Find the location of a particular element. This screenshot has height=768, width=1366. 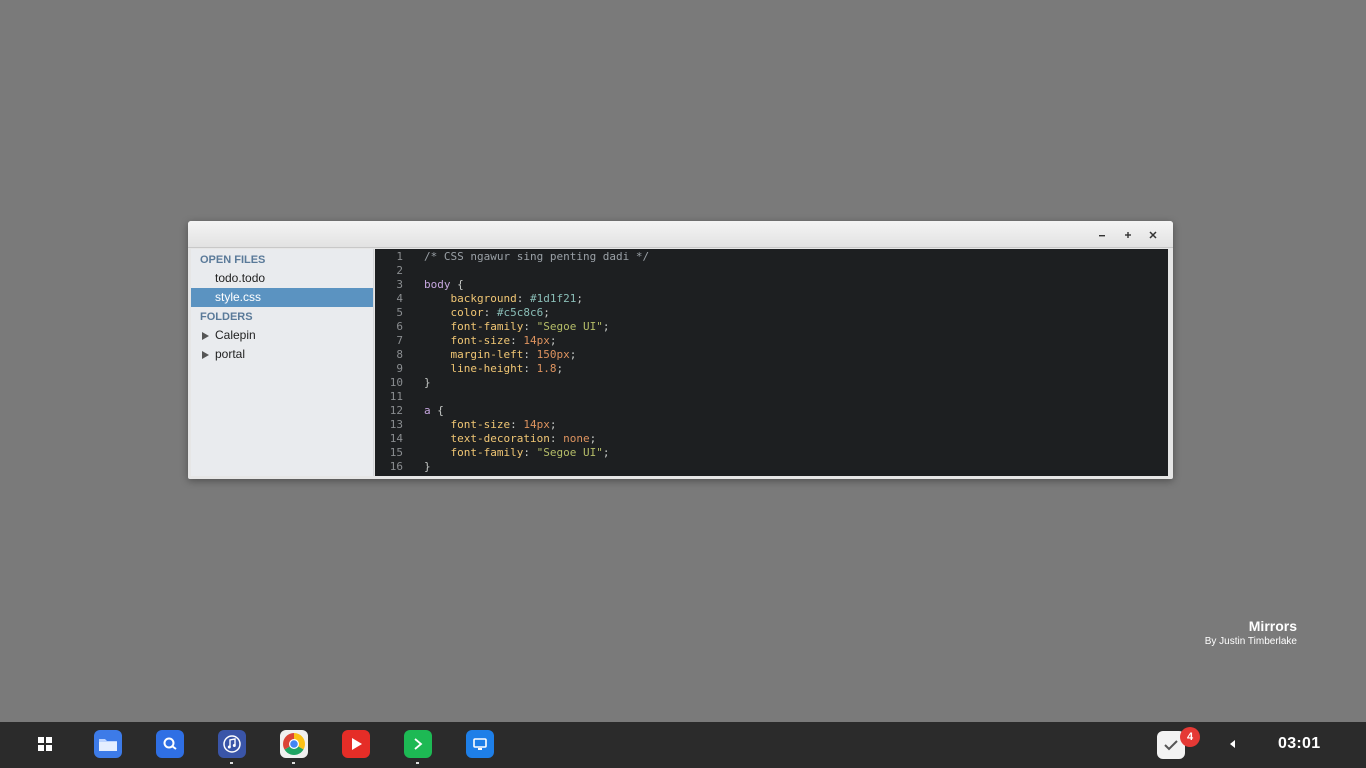

code-text: } is located at coordinates (417, 383).